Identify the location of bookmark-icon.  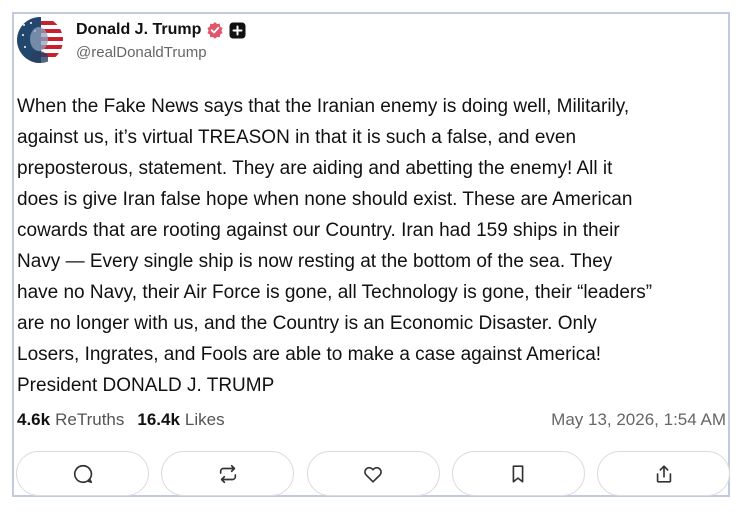
(518, 473).